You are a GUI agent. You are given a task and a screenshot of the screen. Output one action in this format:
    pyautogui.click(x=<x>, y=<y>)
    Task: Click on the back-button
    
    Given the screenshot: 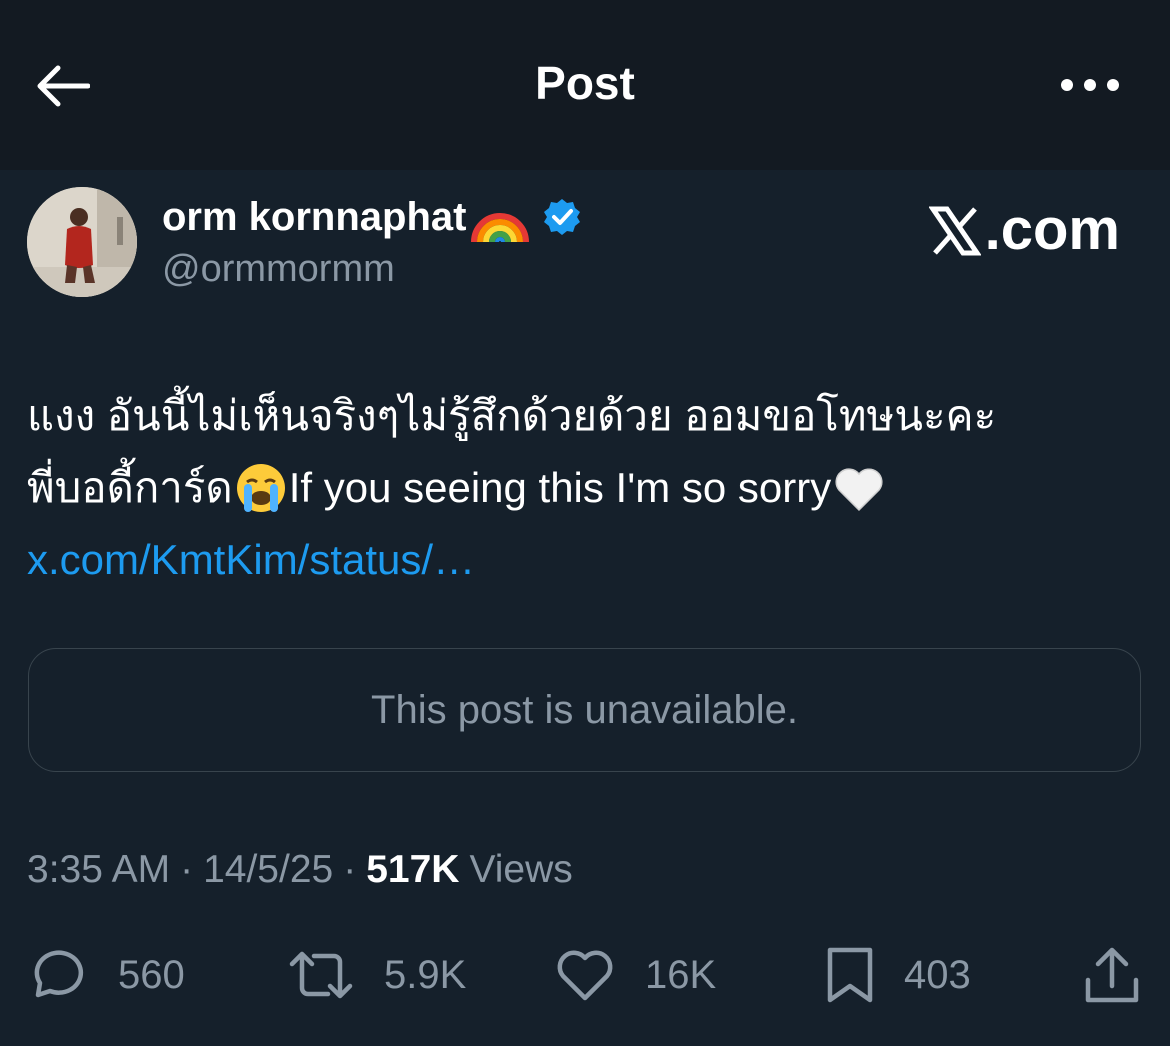 What is the action you would take?
    pyautogui.click(x=62, y=86)
    